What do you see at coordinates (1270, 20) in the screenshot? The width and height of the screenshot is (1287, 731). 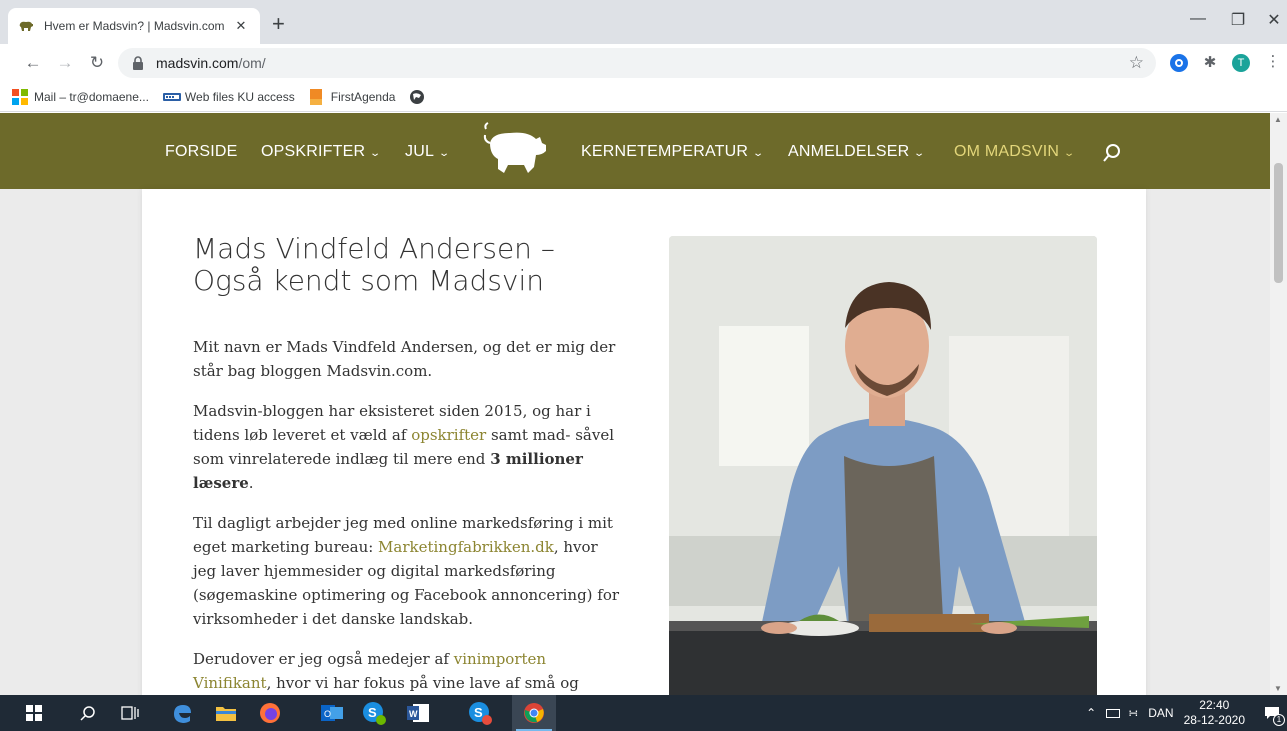 I see `close-window-icon: ✕` at bounding box center [1270, 20].